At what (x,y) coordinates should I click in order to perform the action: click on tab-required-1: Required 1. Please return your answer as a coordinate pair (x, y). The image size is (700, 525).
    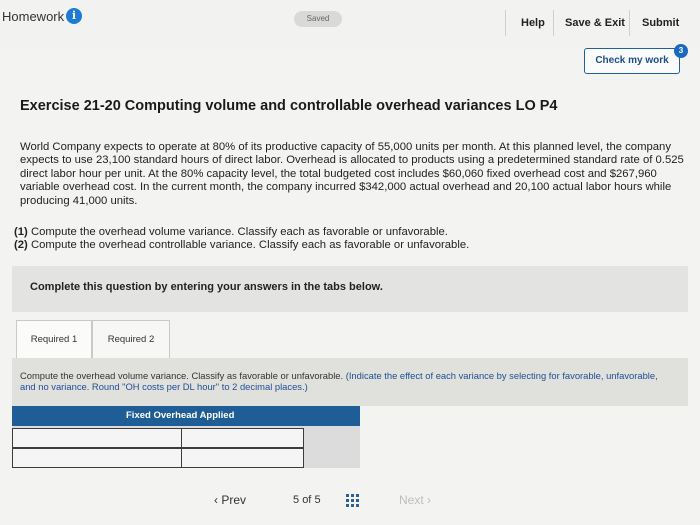
    Looking at the image, I should click on (54, 340).